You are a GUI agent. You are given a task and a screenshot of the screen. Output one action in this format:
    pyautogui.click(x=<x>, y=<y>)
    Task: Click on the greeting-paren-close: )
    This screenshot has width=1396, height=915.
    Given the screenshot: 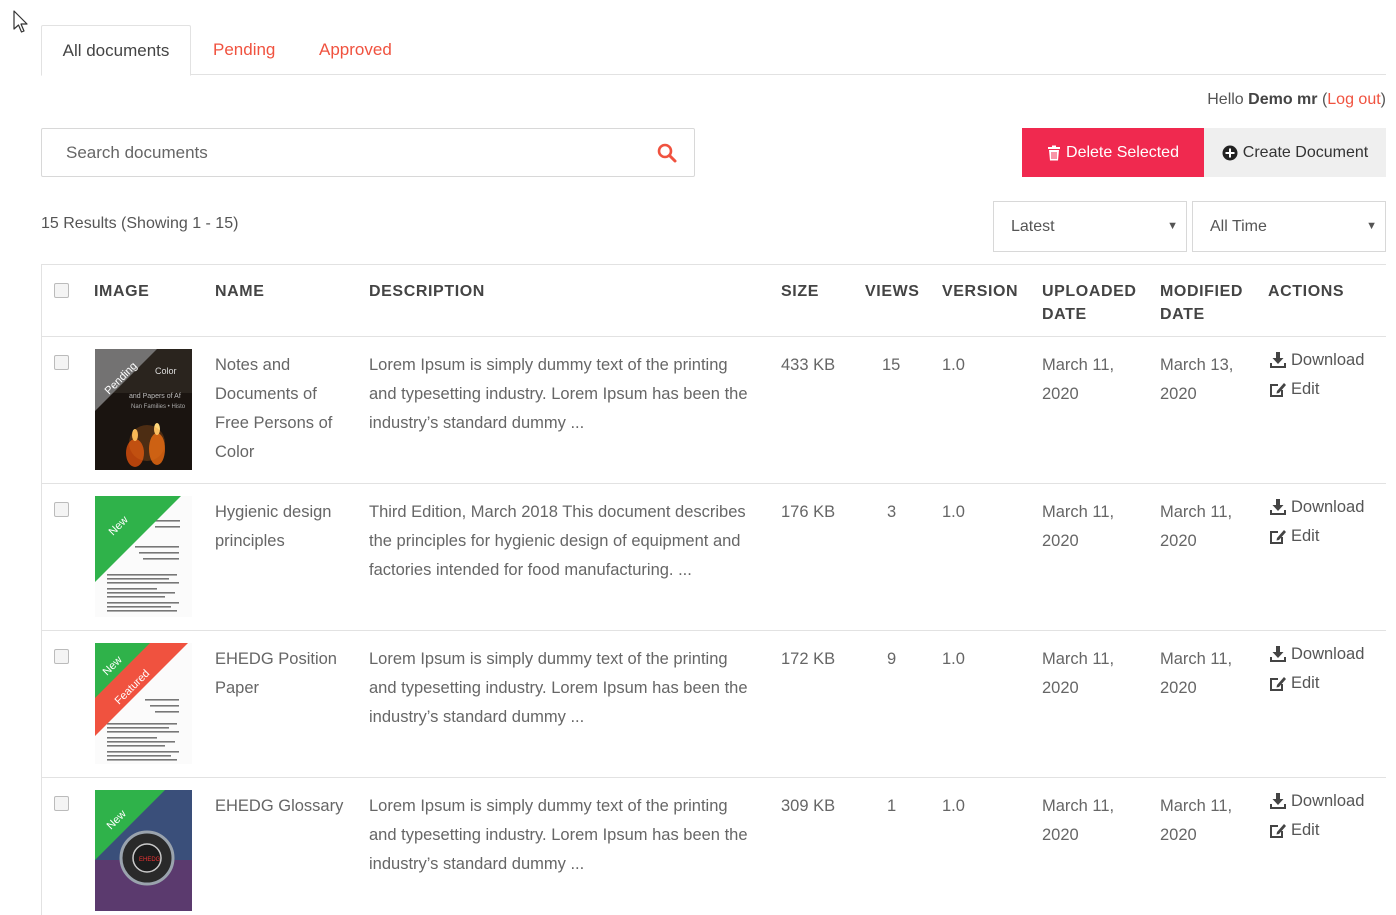 What is the action you would take?
    pyautogui.click(x=1383, y=99)
    